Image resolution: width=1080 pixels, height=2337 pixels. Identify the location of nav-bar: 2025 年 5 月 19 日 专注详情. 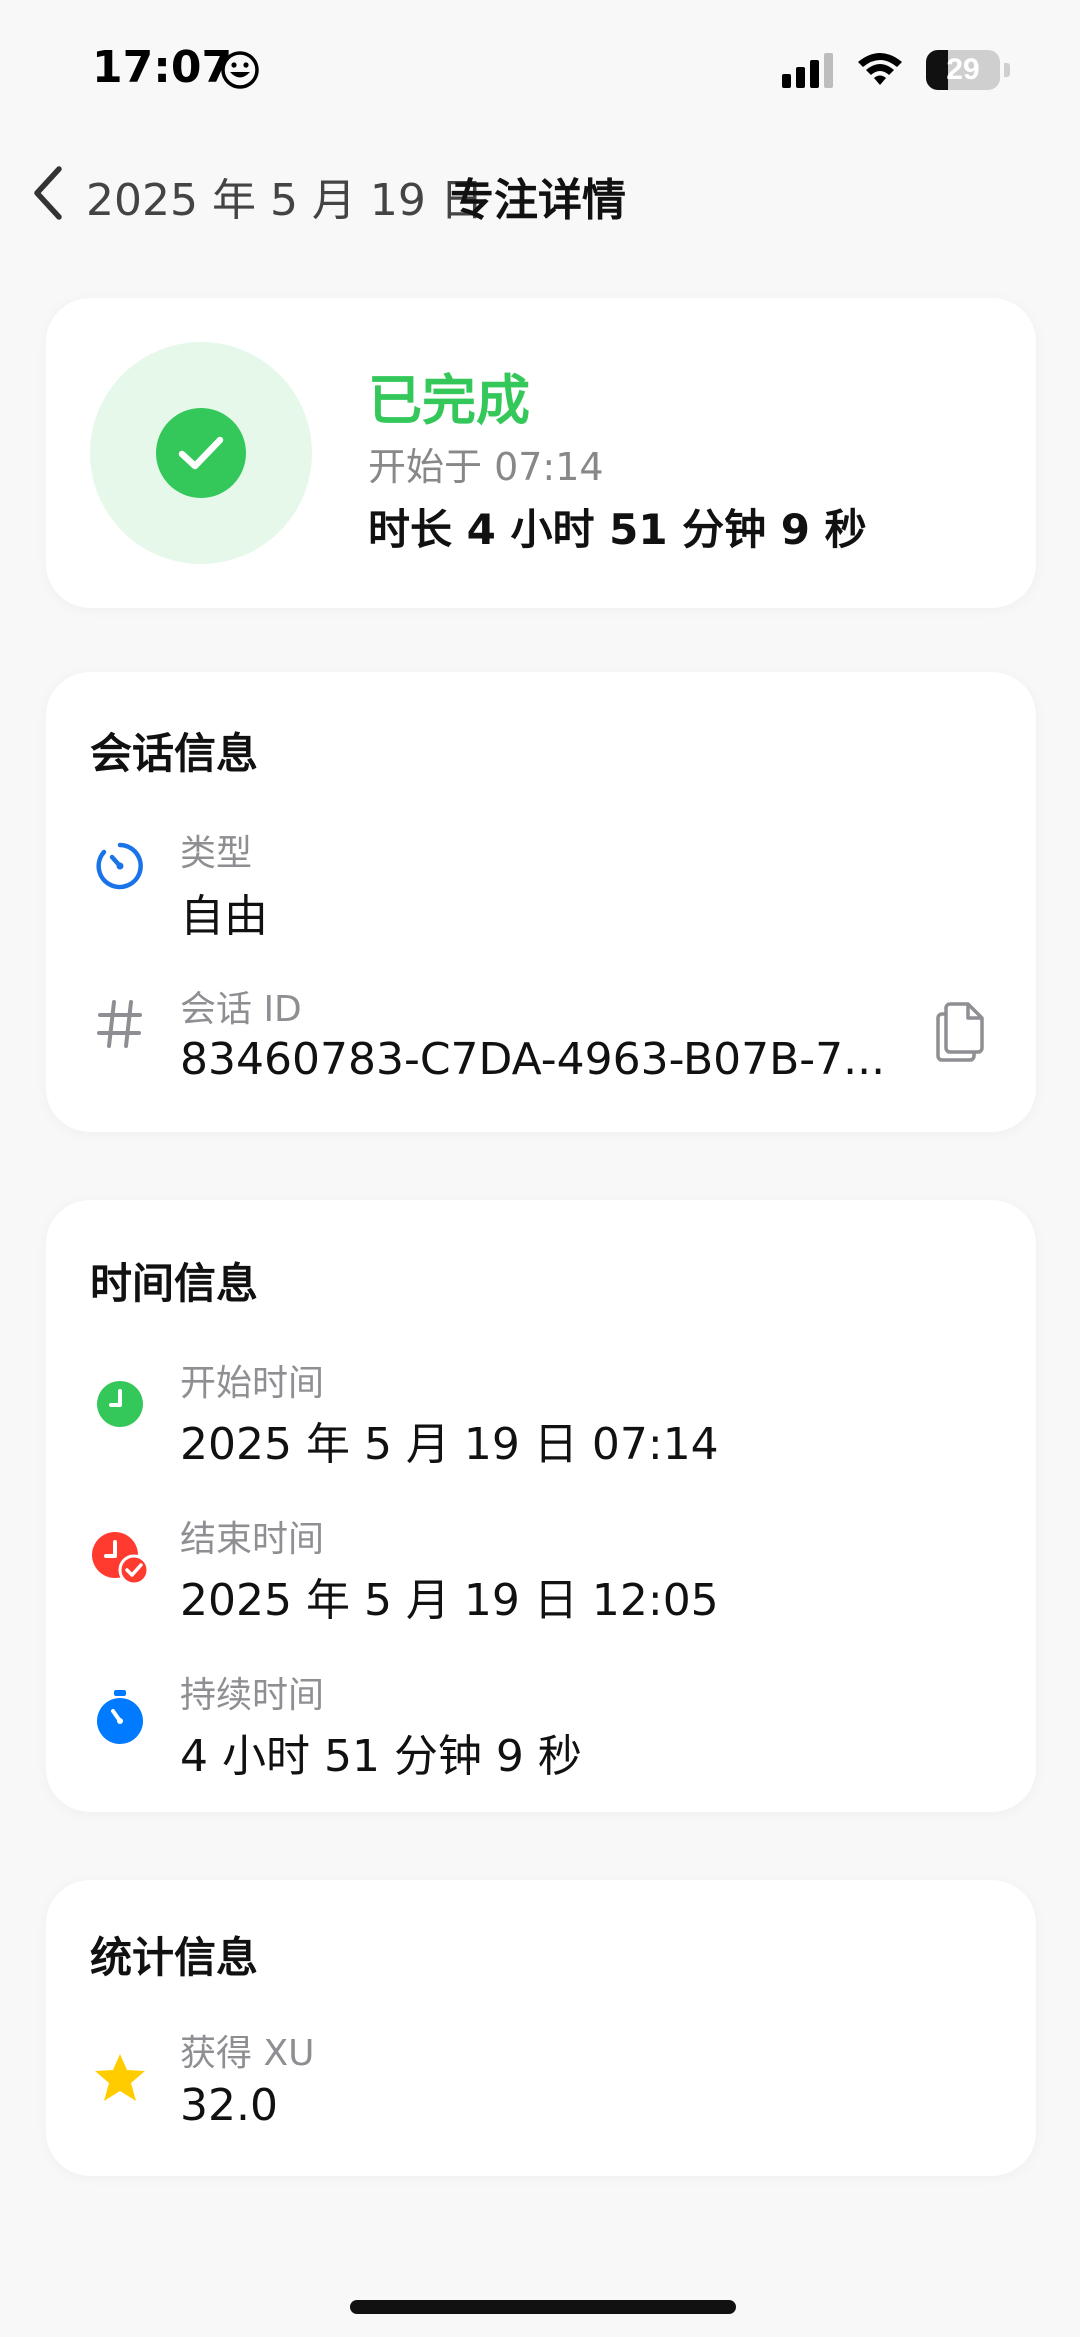
(540, 190).